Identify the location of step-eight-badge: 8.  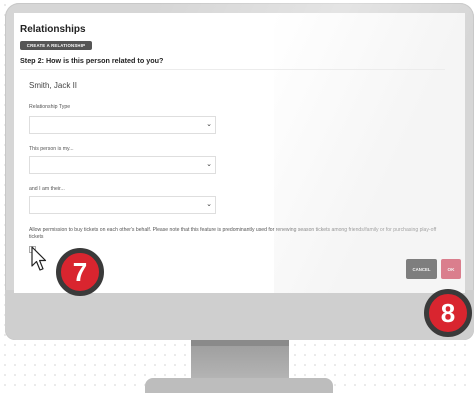
(448, 313).